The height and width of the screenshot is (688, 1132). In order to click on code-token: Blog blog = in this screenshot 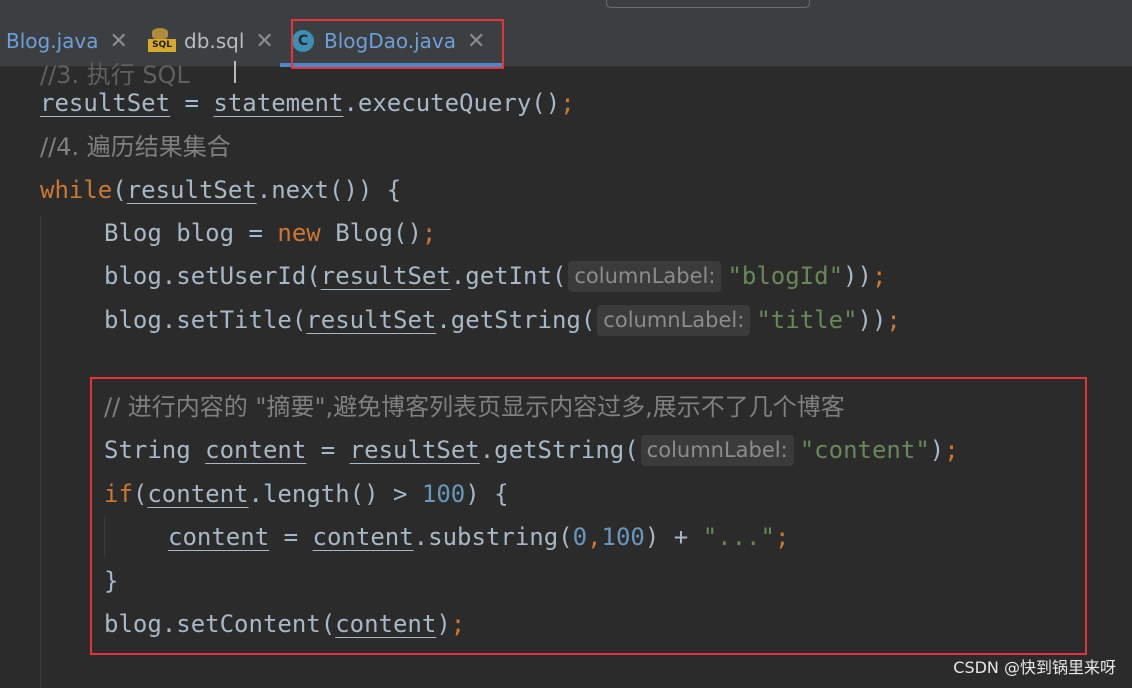, I will do `click(191, 233)`.